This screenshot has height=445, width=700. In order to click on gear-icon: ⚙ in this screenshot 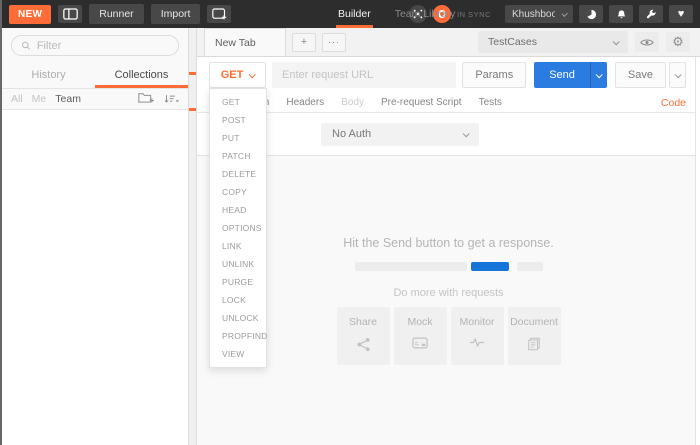, I will do `click(678, 41)`.